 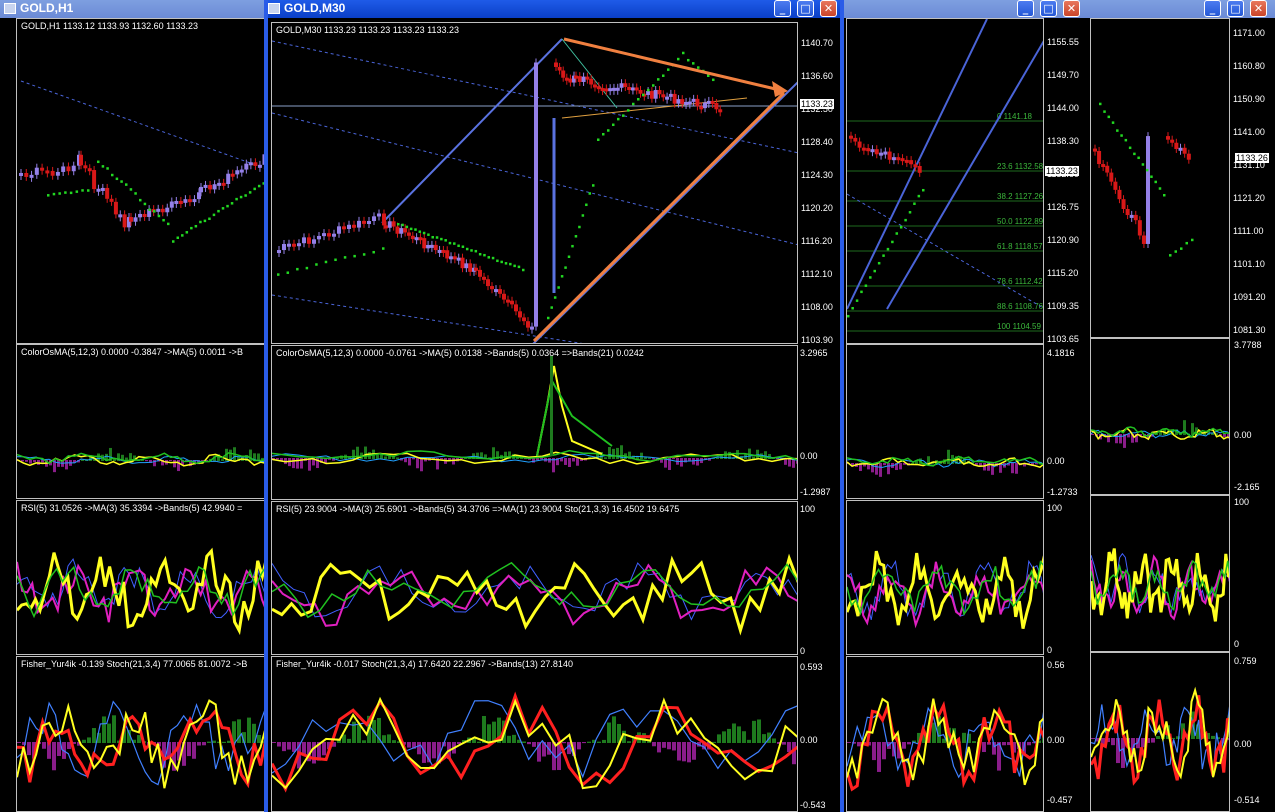 What do you see at coordinates (1160, 178) in the screenshot?
I see `price-chart-pane` at bounding box center [1160, 178].